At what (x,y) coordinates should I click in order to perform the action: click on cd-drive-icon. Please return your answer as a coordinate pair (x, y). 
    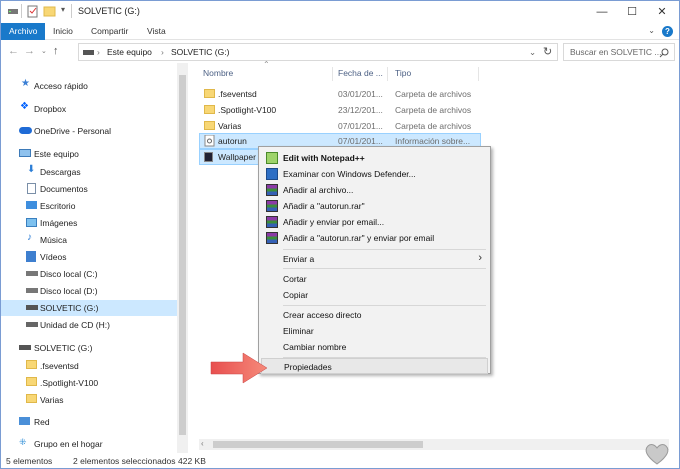
    Looking at the image, I should click on (32, 324).